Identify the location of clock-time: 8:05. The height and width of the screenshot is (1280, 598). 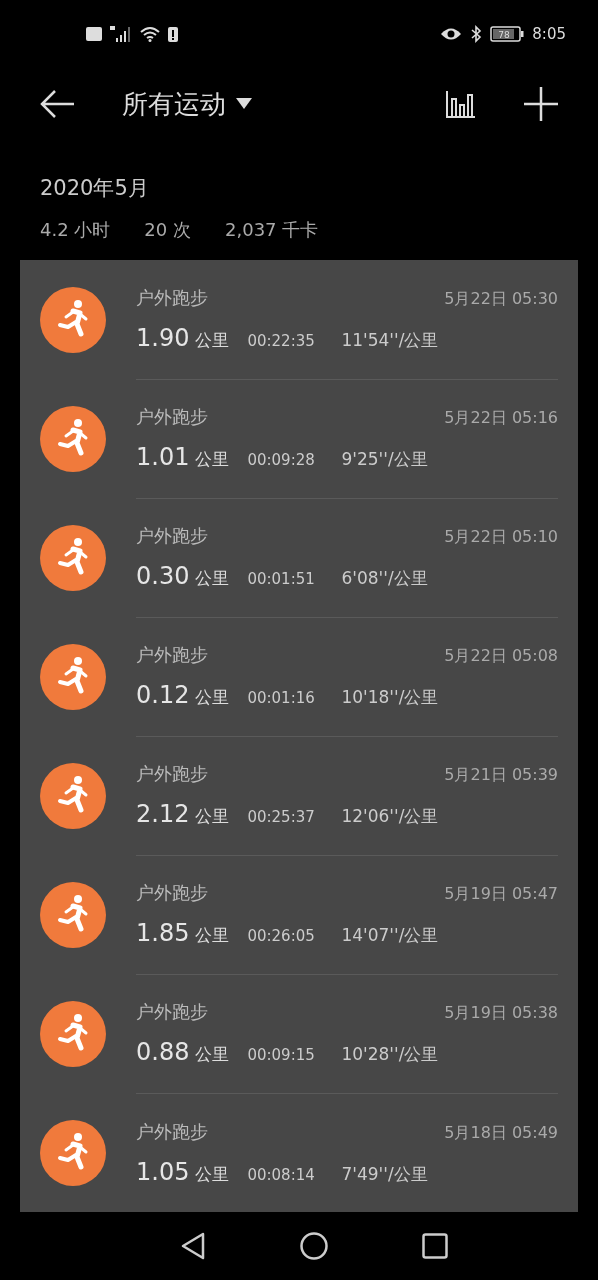
(549, 34).